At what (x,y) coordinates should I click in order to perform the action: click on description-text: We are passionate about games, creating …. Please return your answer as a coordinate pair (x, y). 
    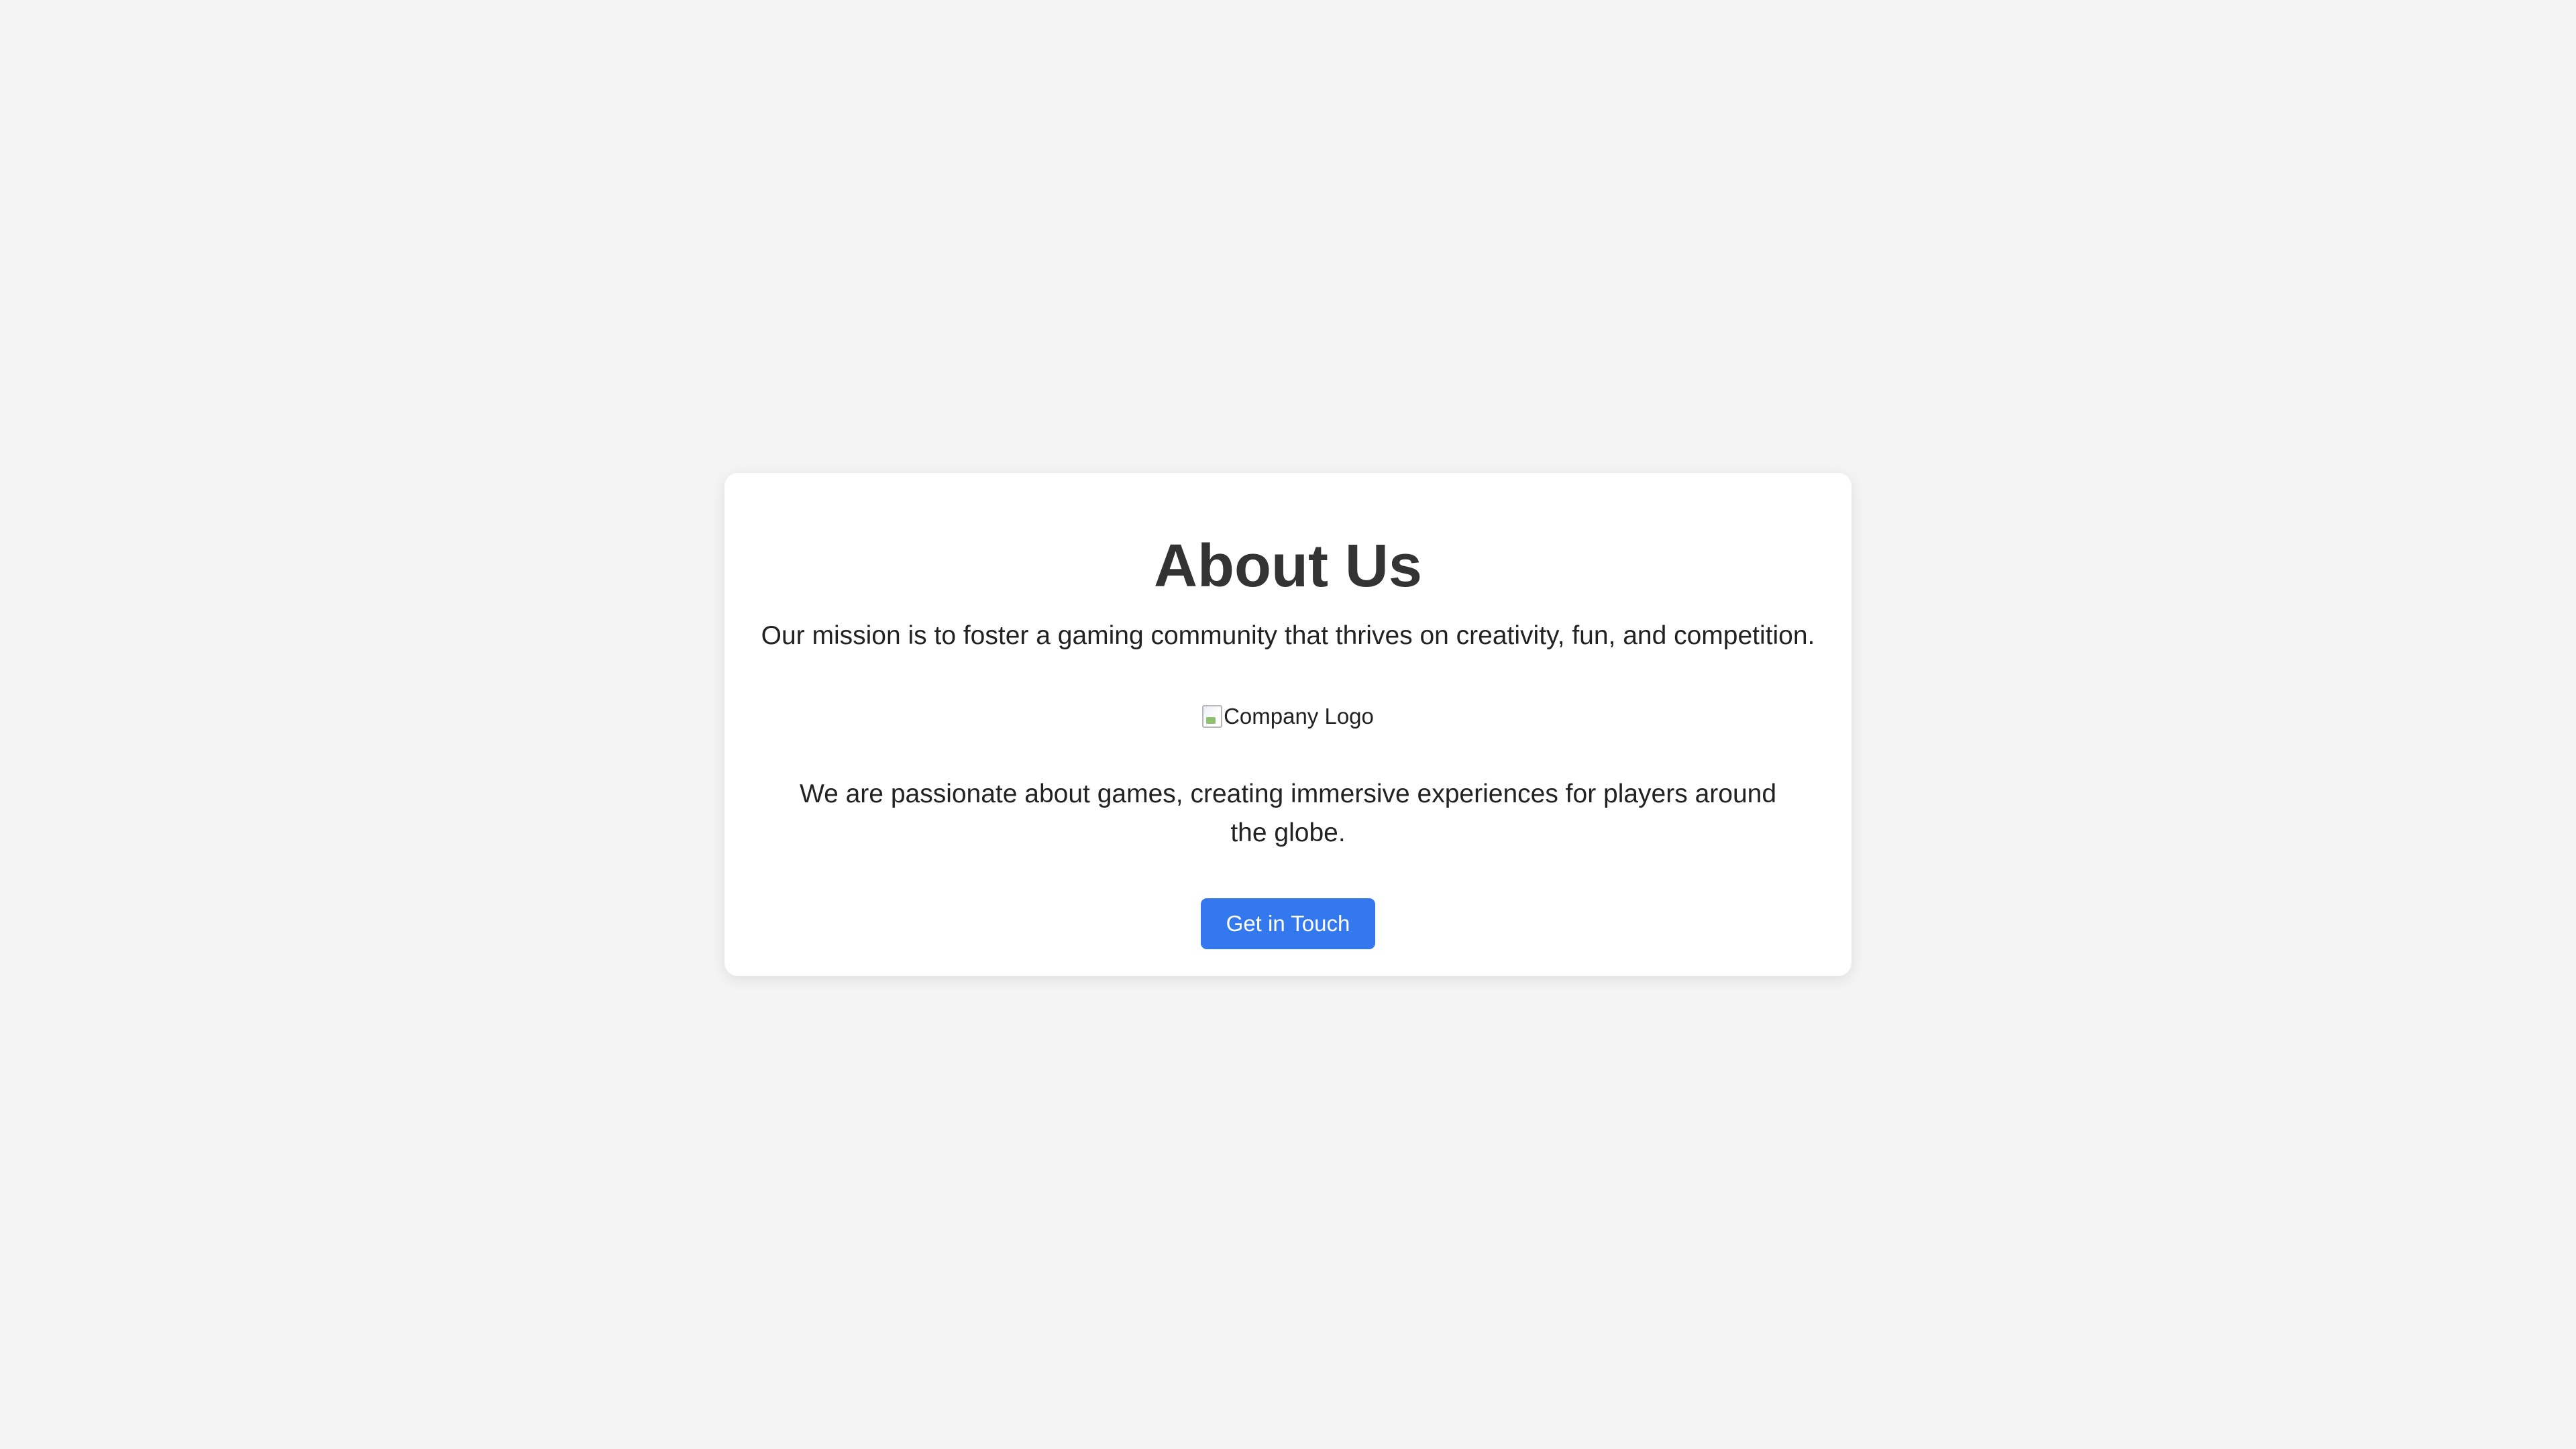
    Looking at the image, I should click on (1288, 813).